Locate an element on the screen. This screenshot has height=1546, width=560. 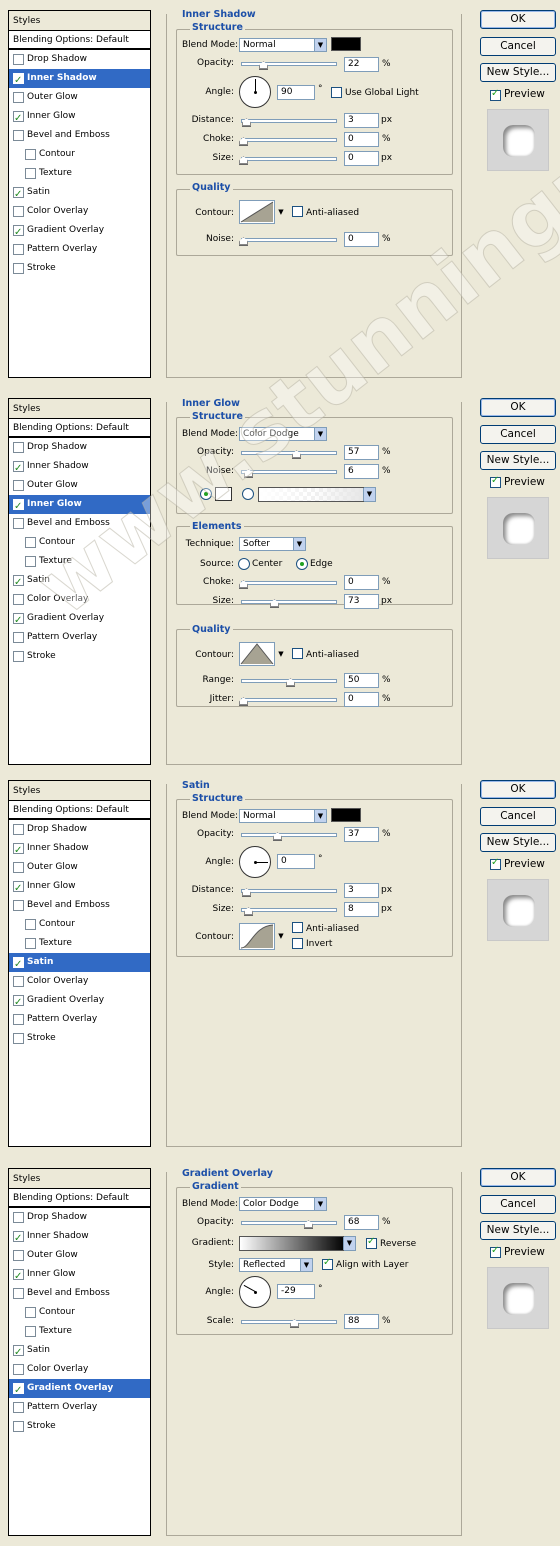
opacity-input: 57 is located at coordinates (361, 452).